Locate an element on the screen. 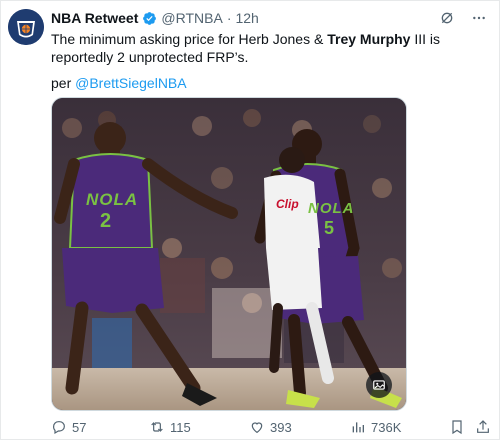 This screenshot has height=440, width=500. source-line: per @BrettSiegelNBA is located at coordinates (119, 83).